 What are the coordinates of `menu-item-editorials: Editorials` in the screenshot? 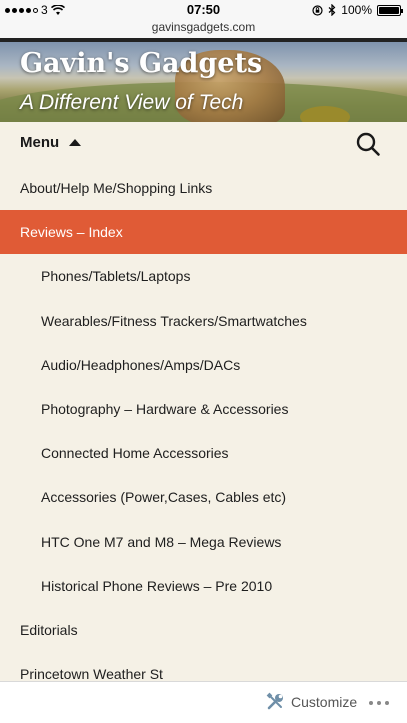 It's located at (203, 630).